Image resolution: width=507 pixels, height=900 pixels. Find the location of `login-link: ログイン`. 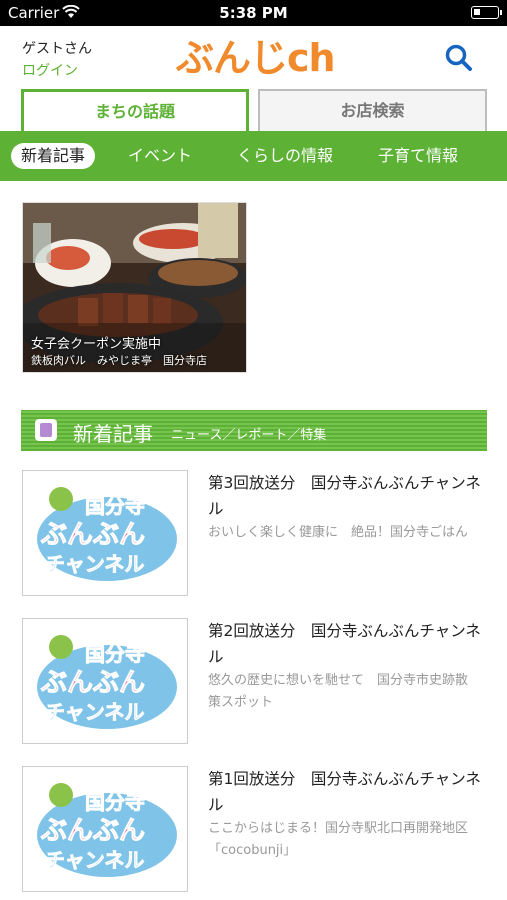

login-link: ログイン is located at coordinates (50, 70).